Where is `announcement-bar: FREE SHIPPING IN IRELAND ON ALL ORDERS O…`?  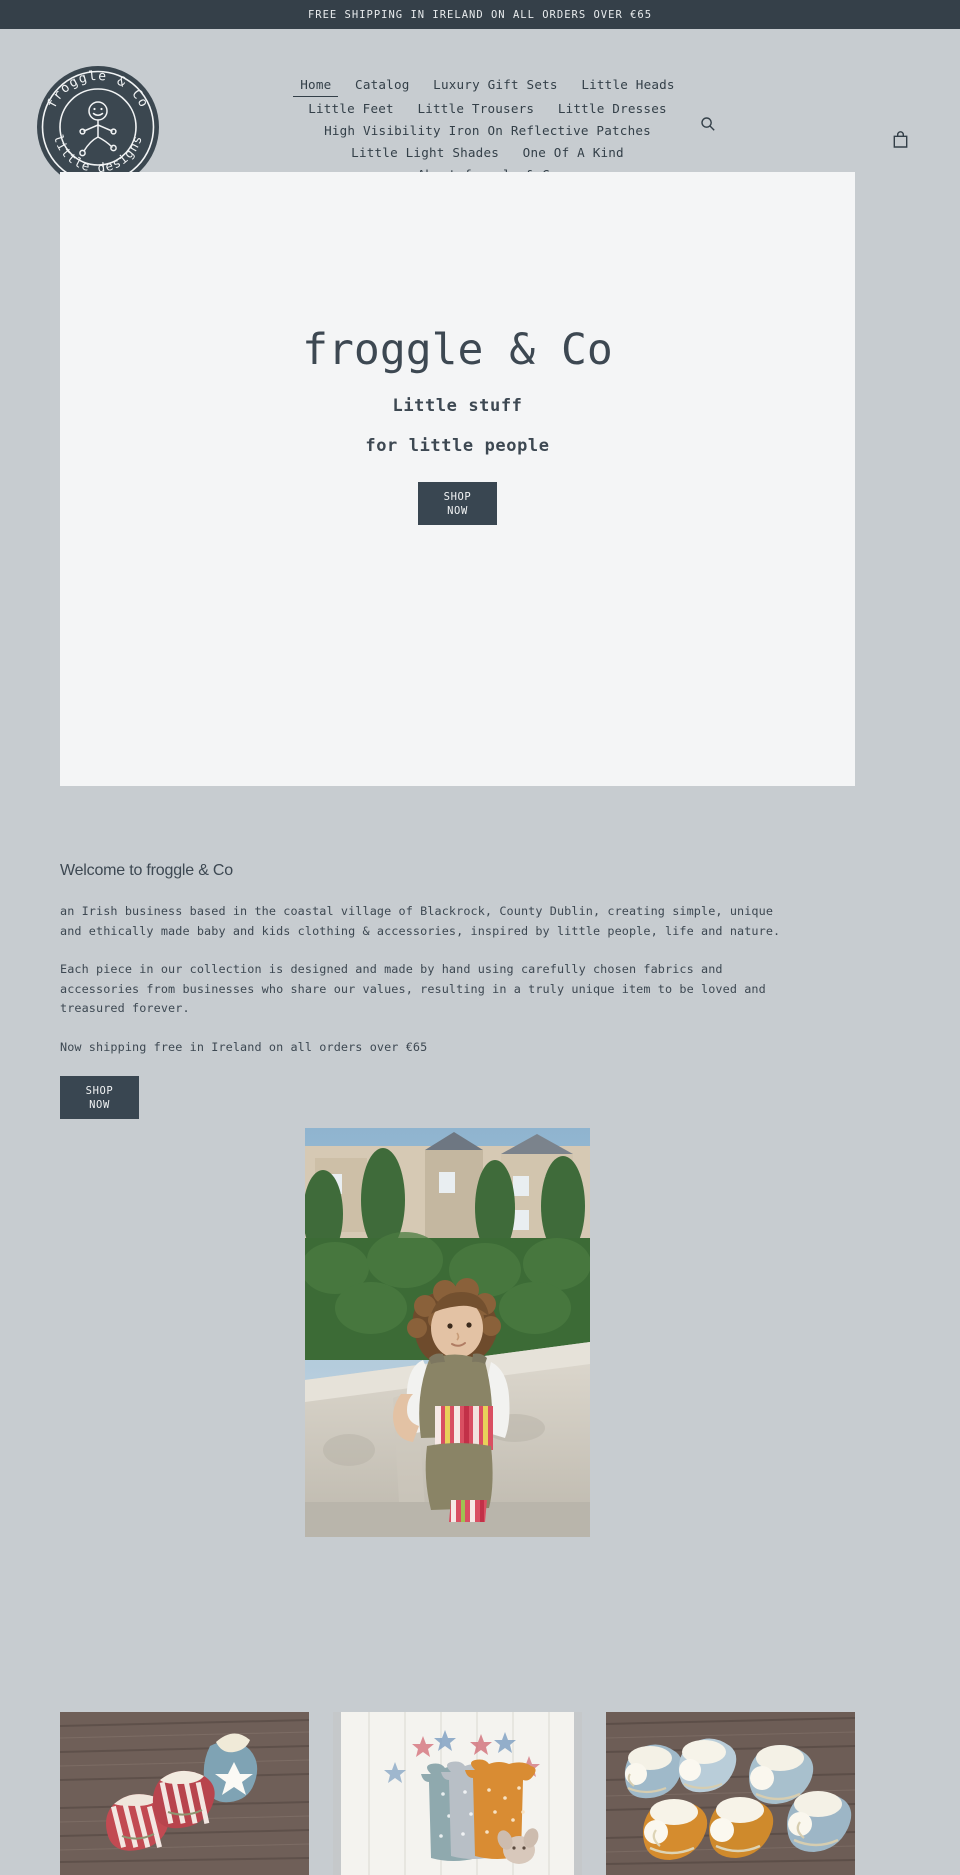
announcement-bar: FREE SHIPPING IN IRELAND ON ALL ORDERS O… is located at coordinates (480, 14).